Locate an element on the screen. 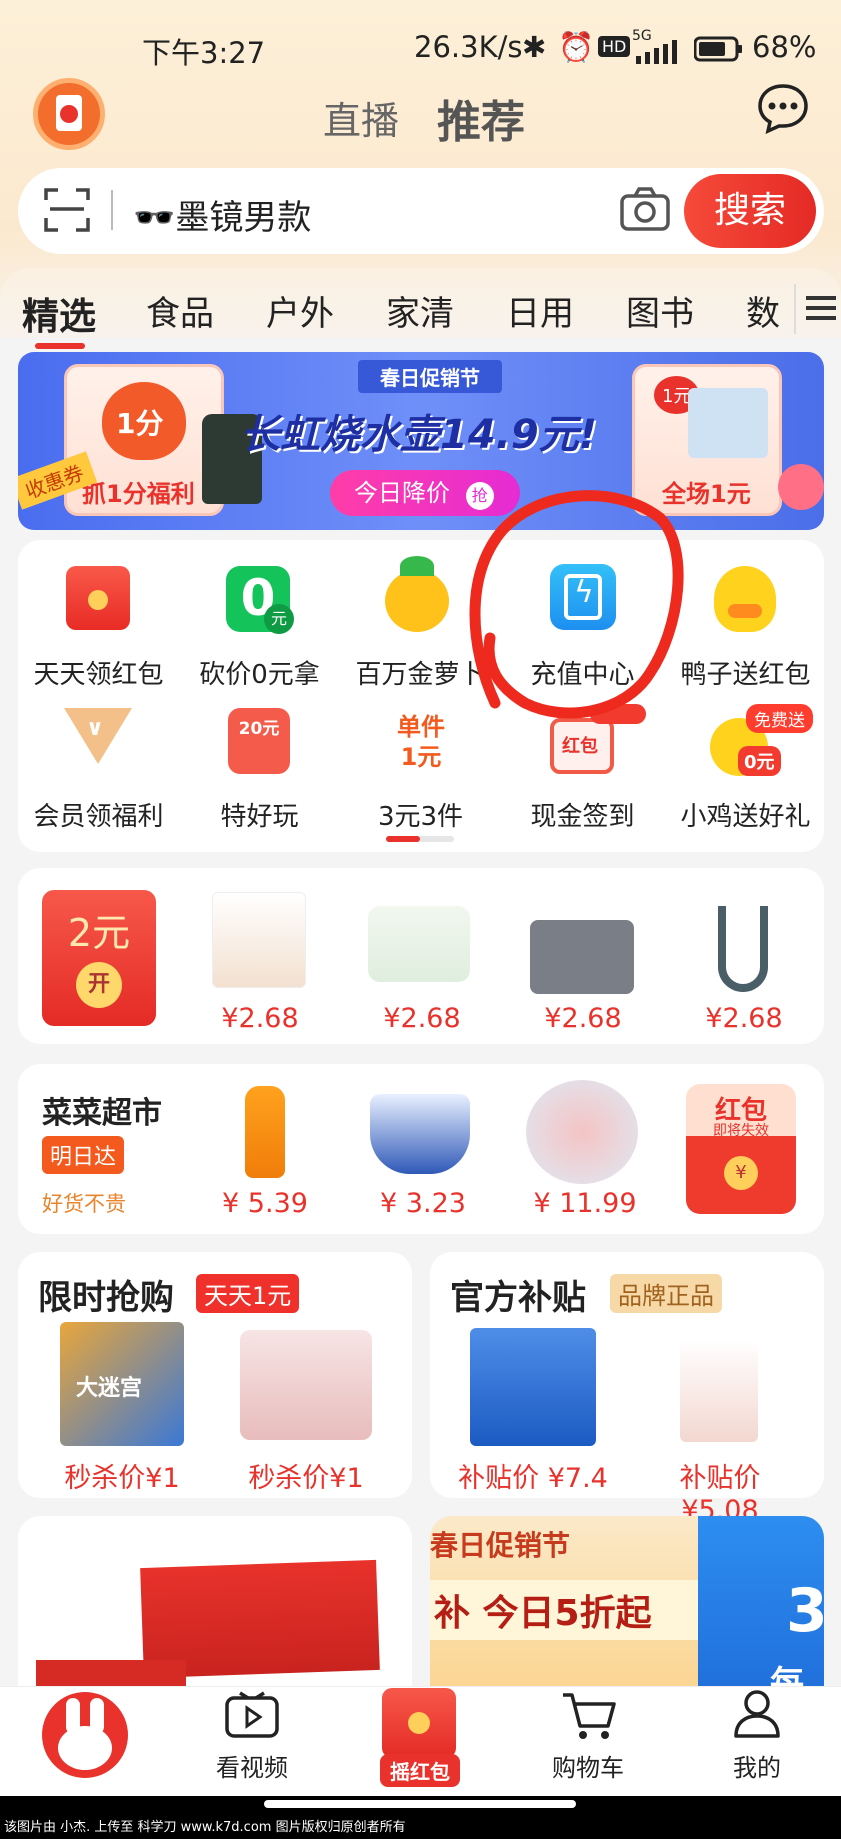 The image size is (841, 1839). banner-tag: 春日促销节 is located at coordinates (430, 376).